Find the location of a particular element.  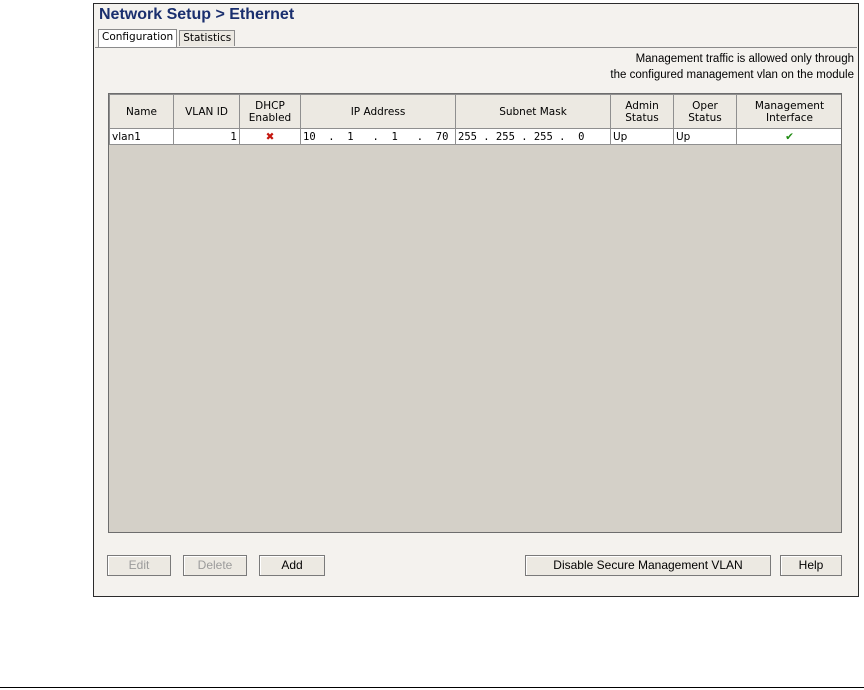

cell-admin-status: Up is located at coordinates (642, 136).